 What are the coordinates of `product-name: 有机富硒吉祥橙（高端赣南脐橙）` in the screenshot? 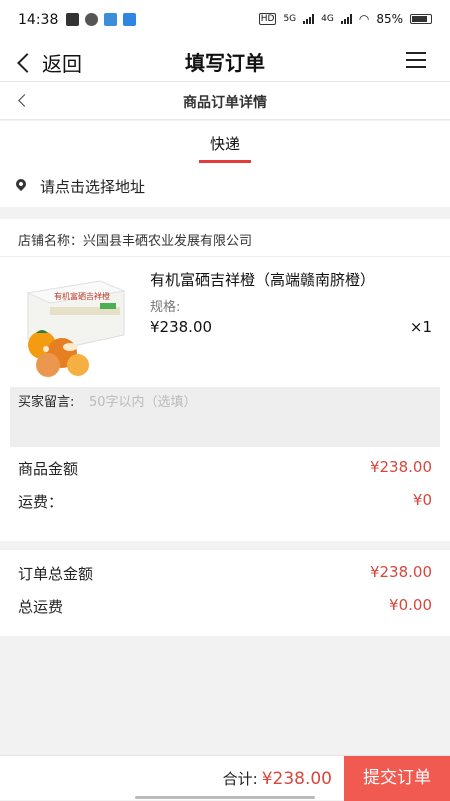 It's located at (263, 280).